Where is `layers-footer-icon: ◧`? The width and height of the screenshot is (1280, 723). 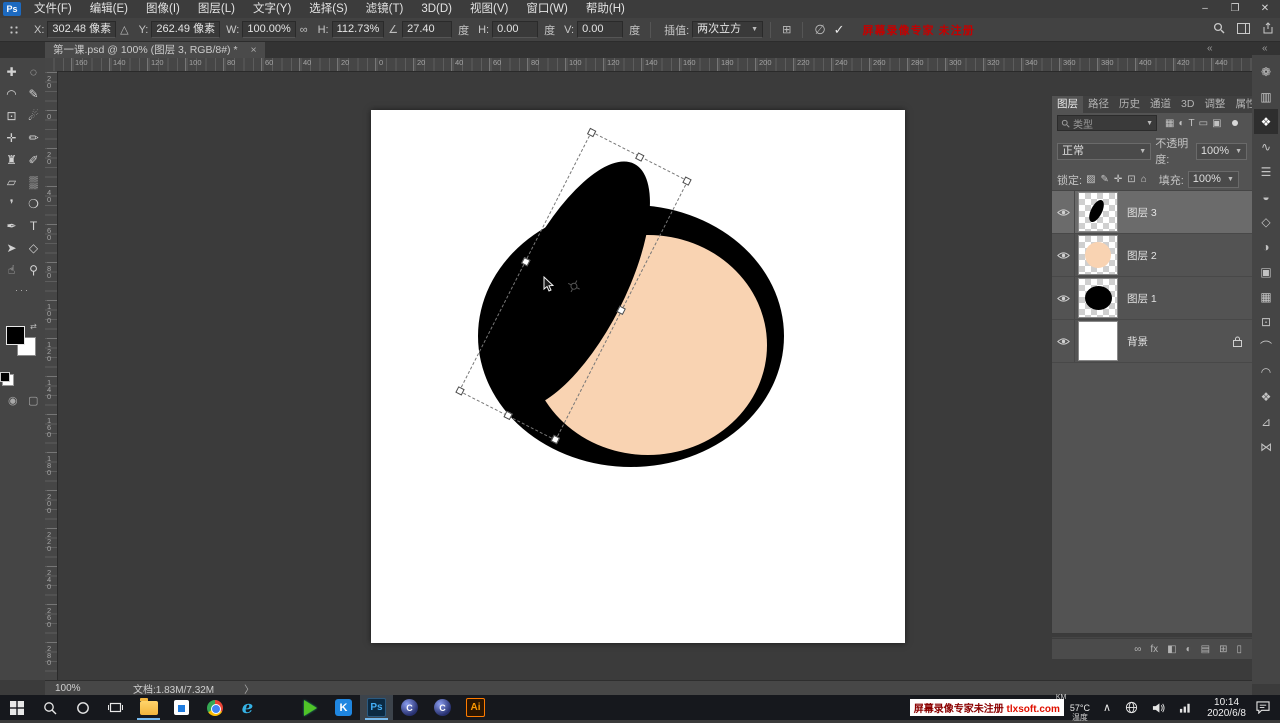 layers-footer-icon: ◧ is located at coordinates (1171, 649).